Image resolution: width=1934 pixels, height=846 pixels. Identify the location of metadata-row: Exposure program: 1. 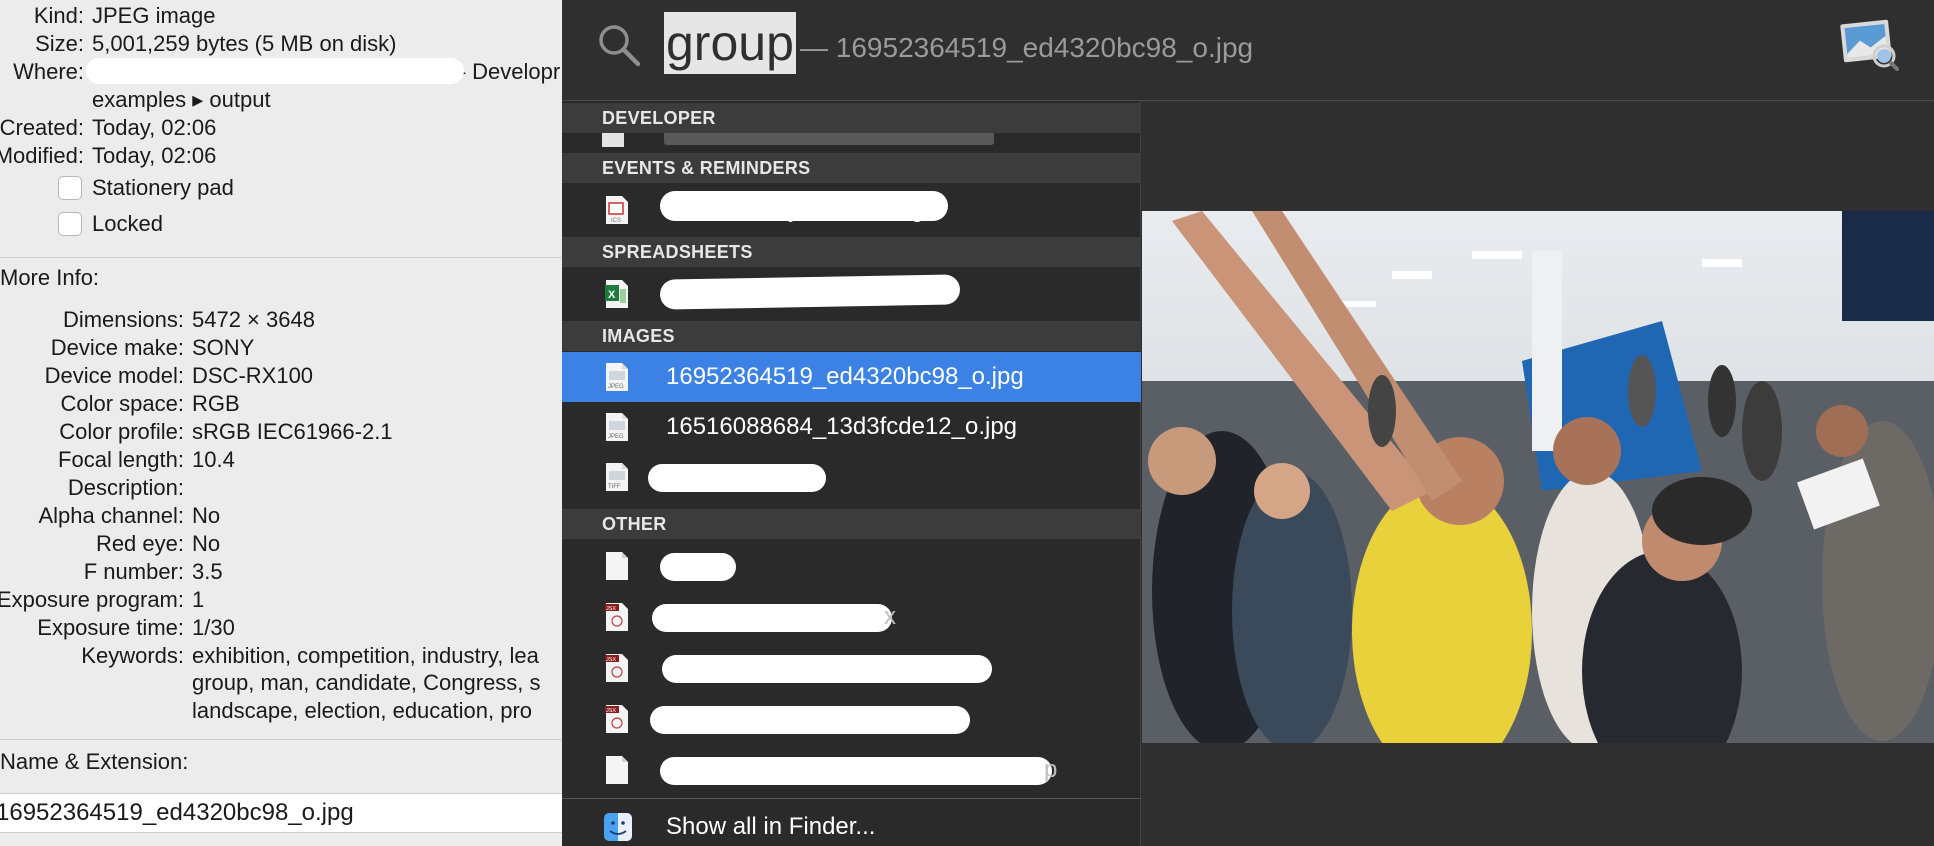
(280, 600).